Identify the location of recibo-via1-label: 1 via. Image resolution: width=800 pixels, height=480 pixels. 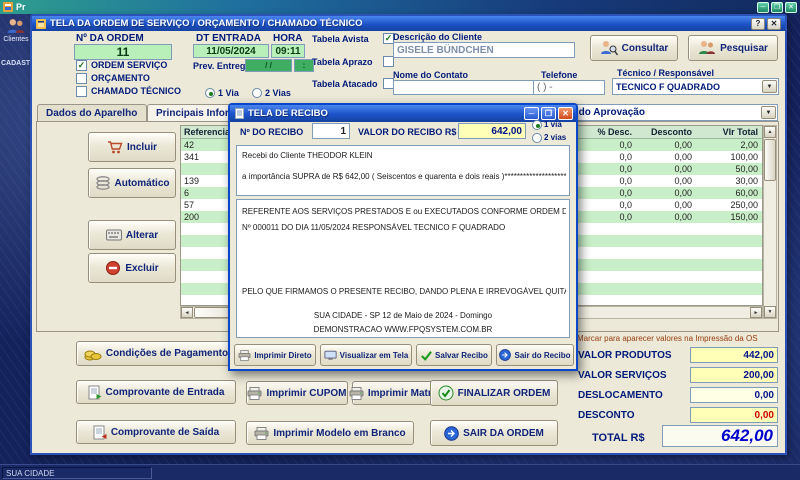
(553, 124).